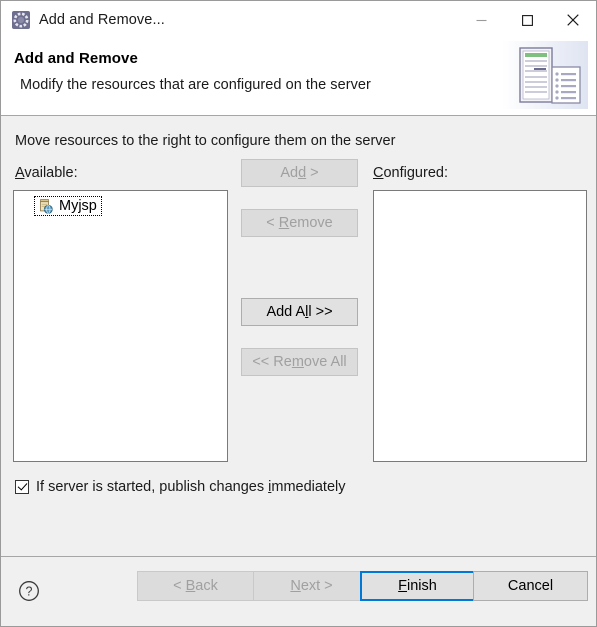  What do you see at coordinates (22, 487) in the screenshot?
I see `publish-immediately-checkbox` at bounding box center [22, 487].